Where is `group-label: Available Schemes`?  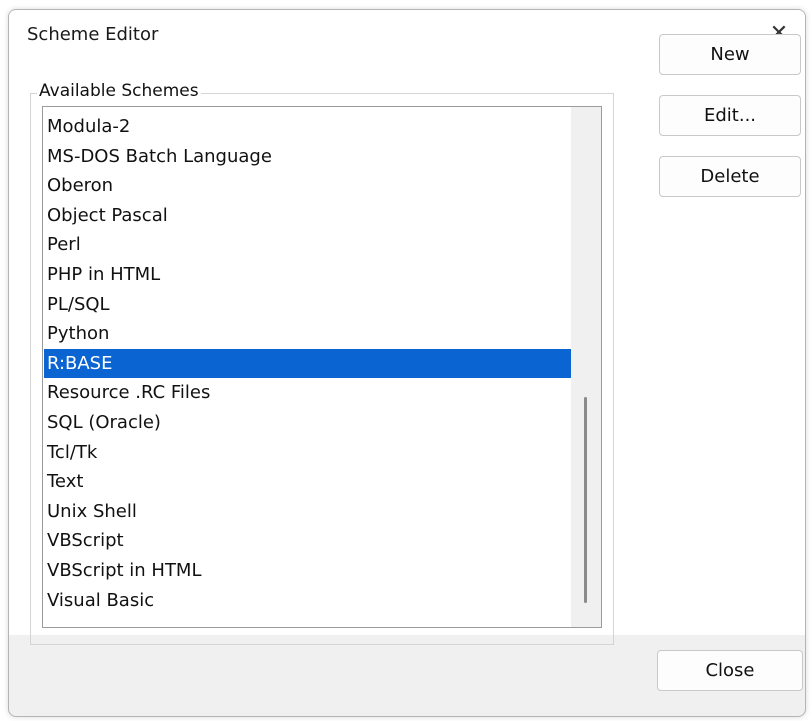 group-label: Available Schemes is located at coordinates (119, 91).